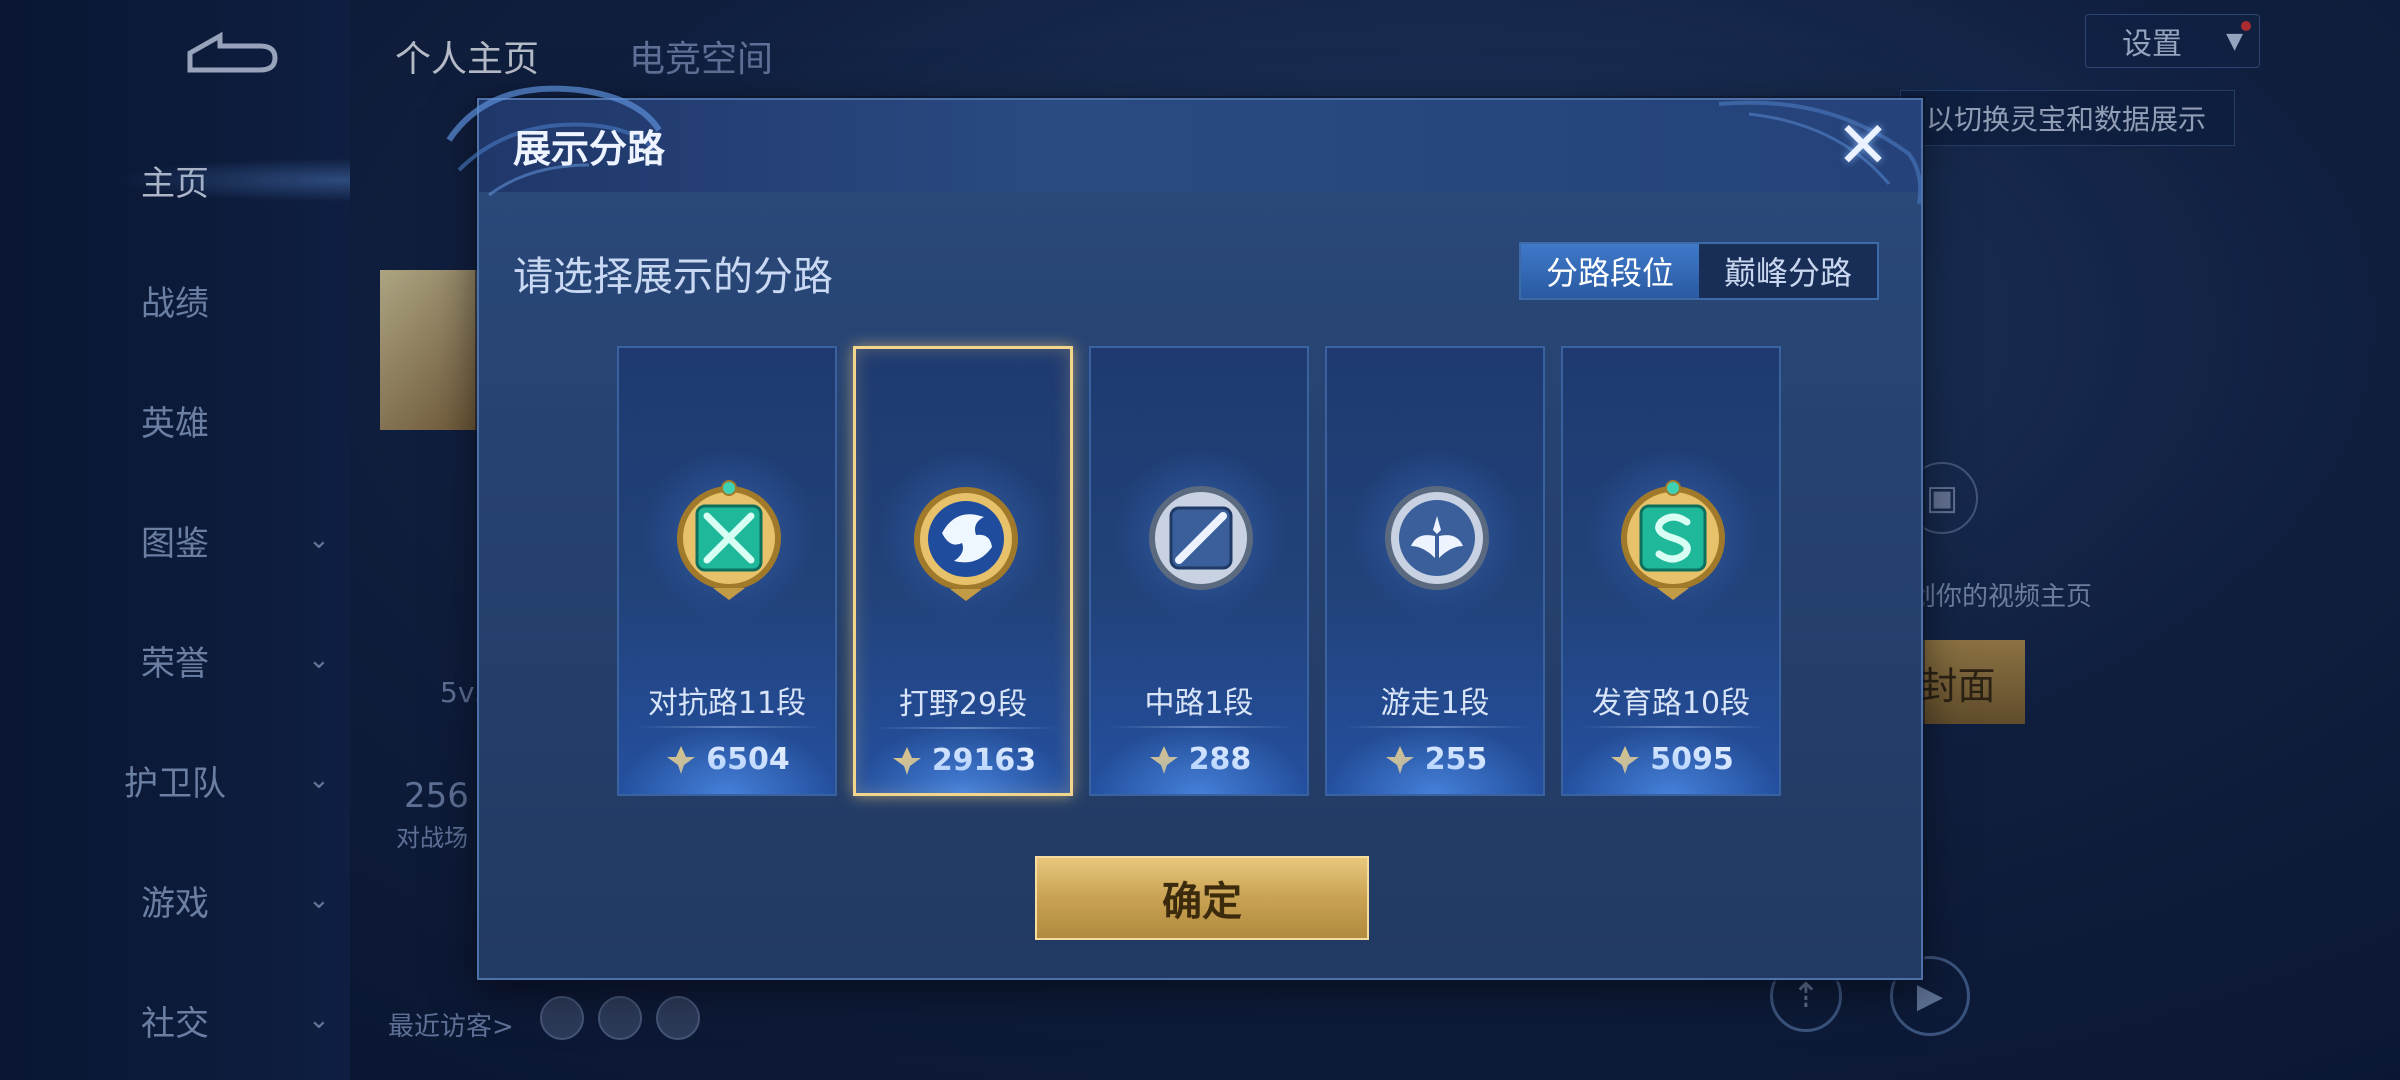 Image resolution: width=2400 pixels, height=1080 pixels. What do you see at coordinates (1199, 703) in the screenshot?
I see `lane-name: 中路1段` at bounding box center [1199, 703].